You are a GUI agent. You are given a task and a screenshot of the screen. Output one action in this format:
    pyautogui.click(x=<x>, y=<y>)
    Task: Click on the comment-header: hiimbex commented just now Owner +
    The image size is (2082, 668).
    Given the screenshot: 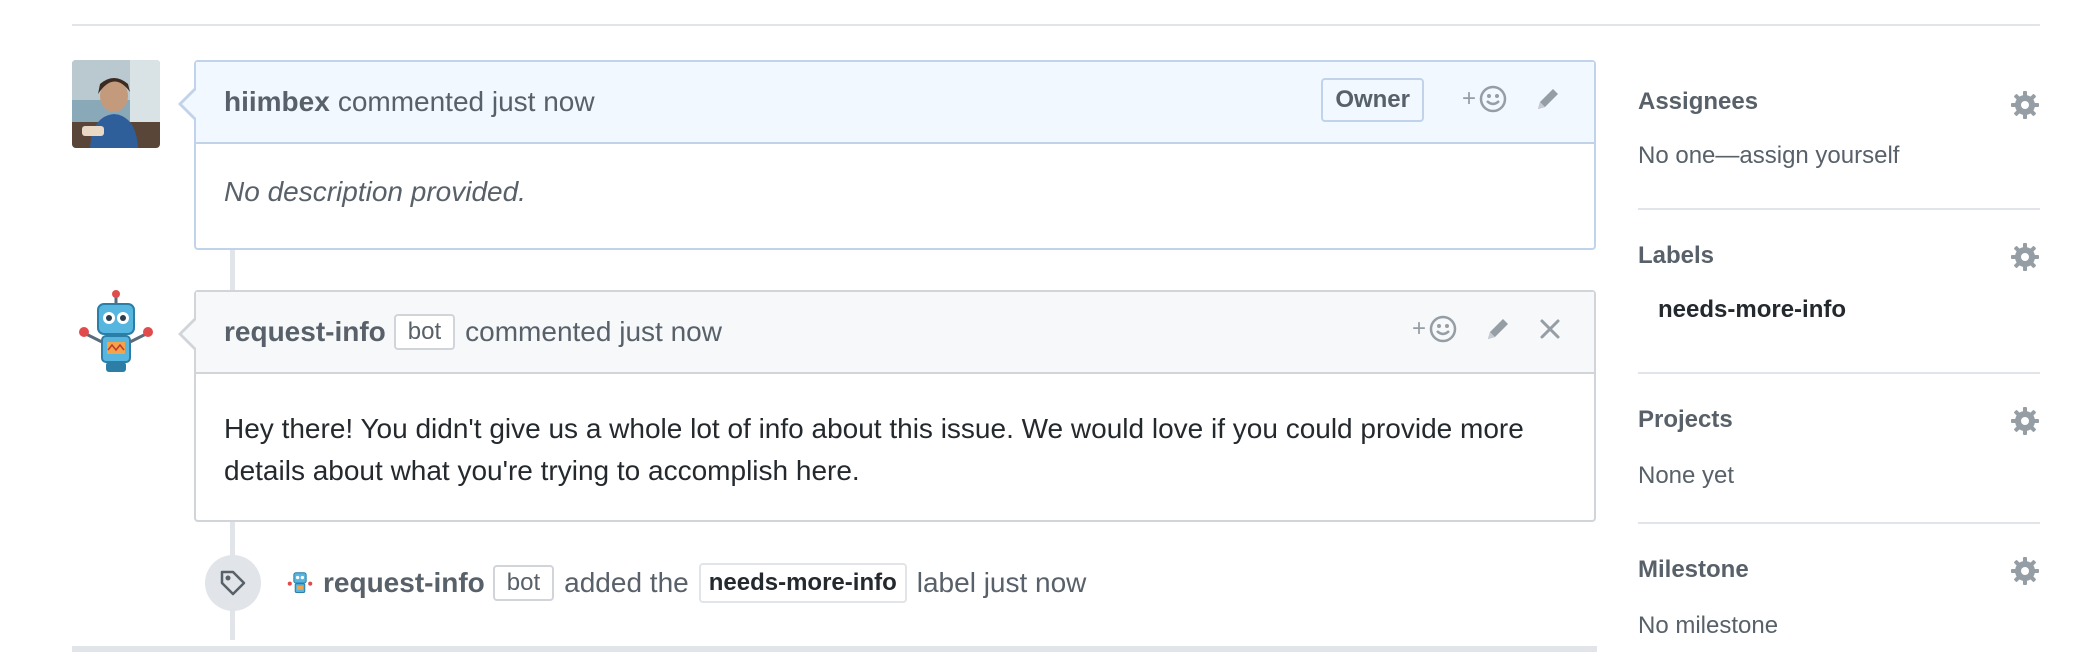 What is the action you would take?
    pyautogui.click(x=886, y=103)
    